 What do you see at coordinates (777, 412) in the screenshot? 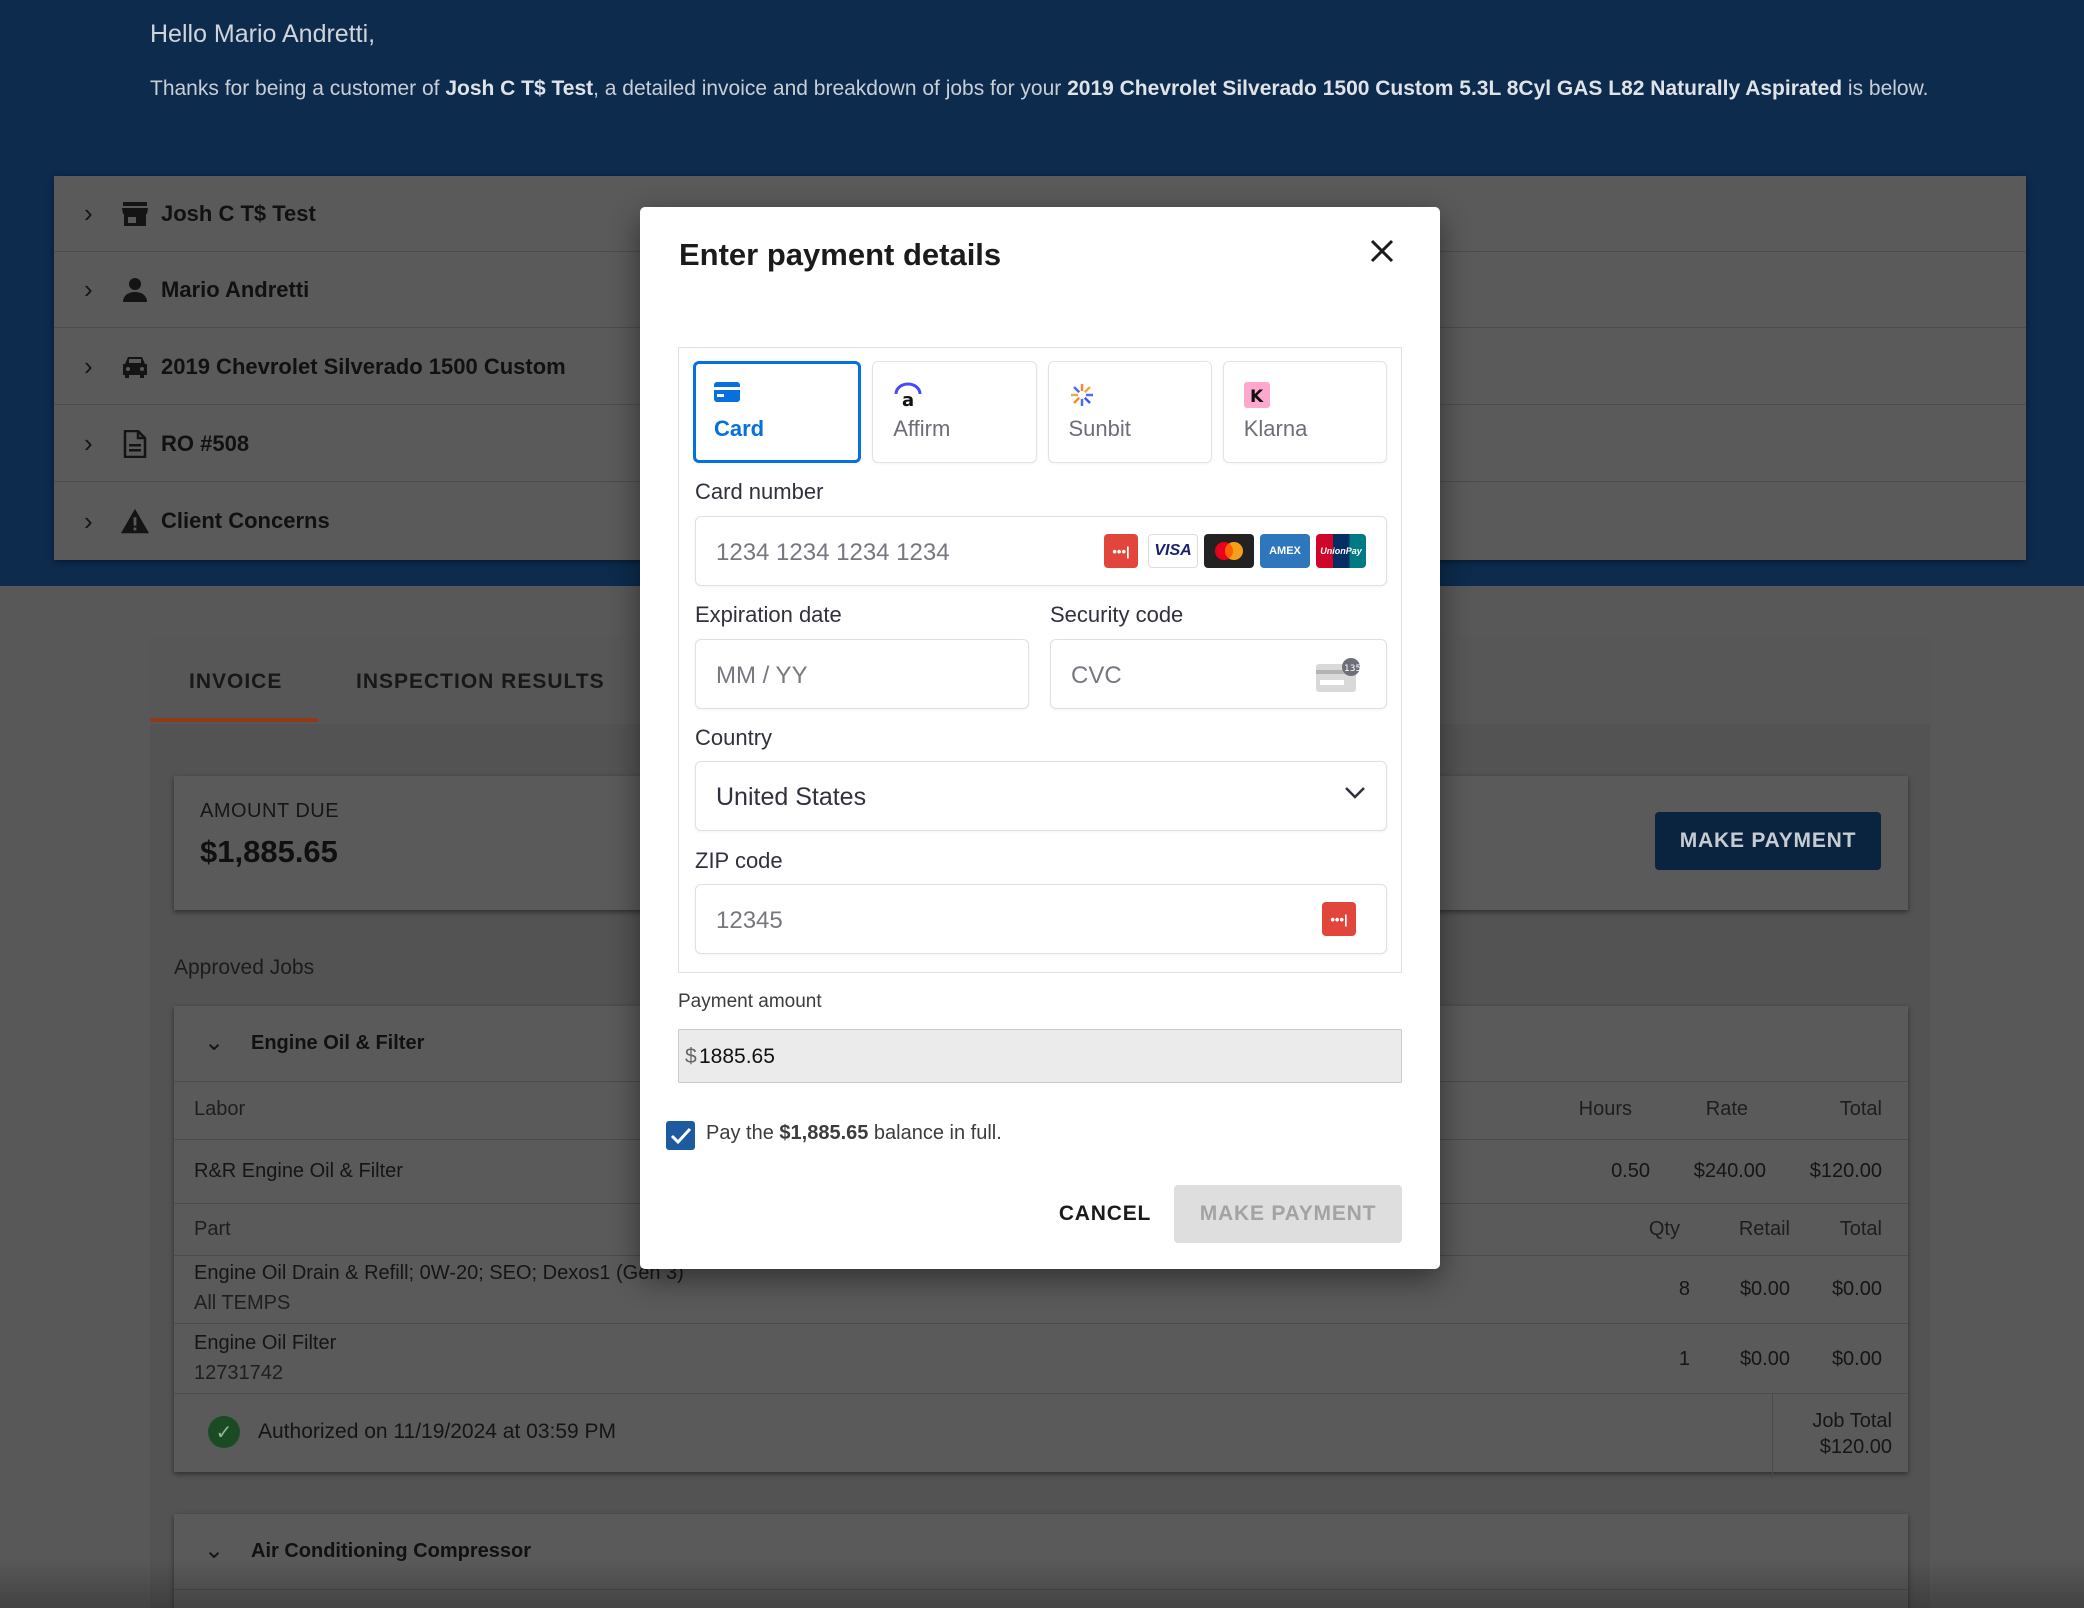
I see `payment-method-card: Card` at bounding box center [777, 412].